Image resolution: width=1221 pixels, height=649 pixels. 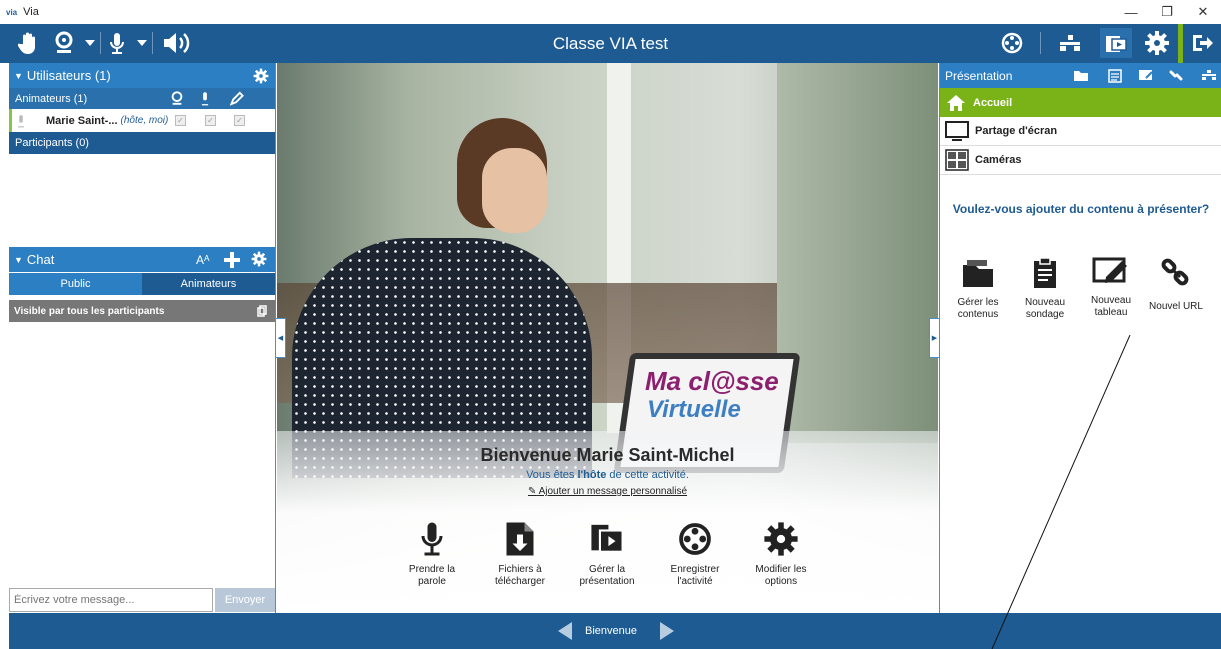 What do you see at coordinates (1045, 272) in the screenshot?
I see `clipboard-icon` at bounding box center [1045, 272].